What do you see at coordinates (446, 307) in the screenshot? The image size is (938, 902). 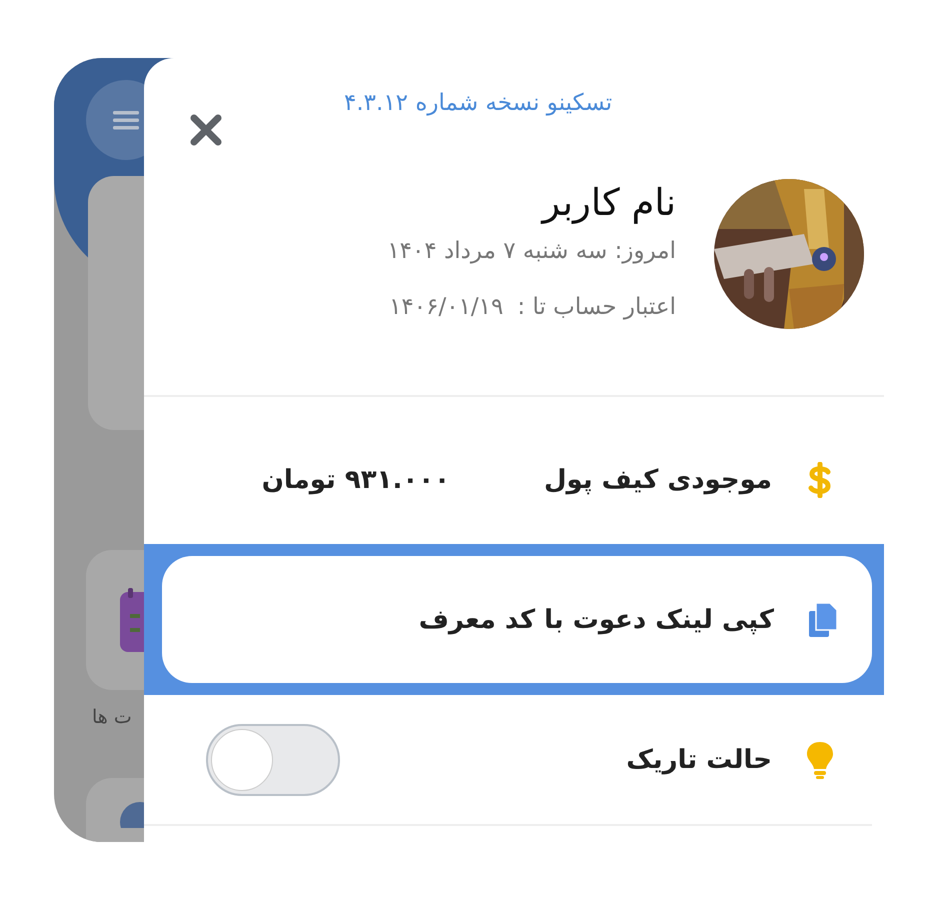 I see `expiry-date: ۱۴۰۶/۰۱/۱۹` at bounding box center [446, 307].